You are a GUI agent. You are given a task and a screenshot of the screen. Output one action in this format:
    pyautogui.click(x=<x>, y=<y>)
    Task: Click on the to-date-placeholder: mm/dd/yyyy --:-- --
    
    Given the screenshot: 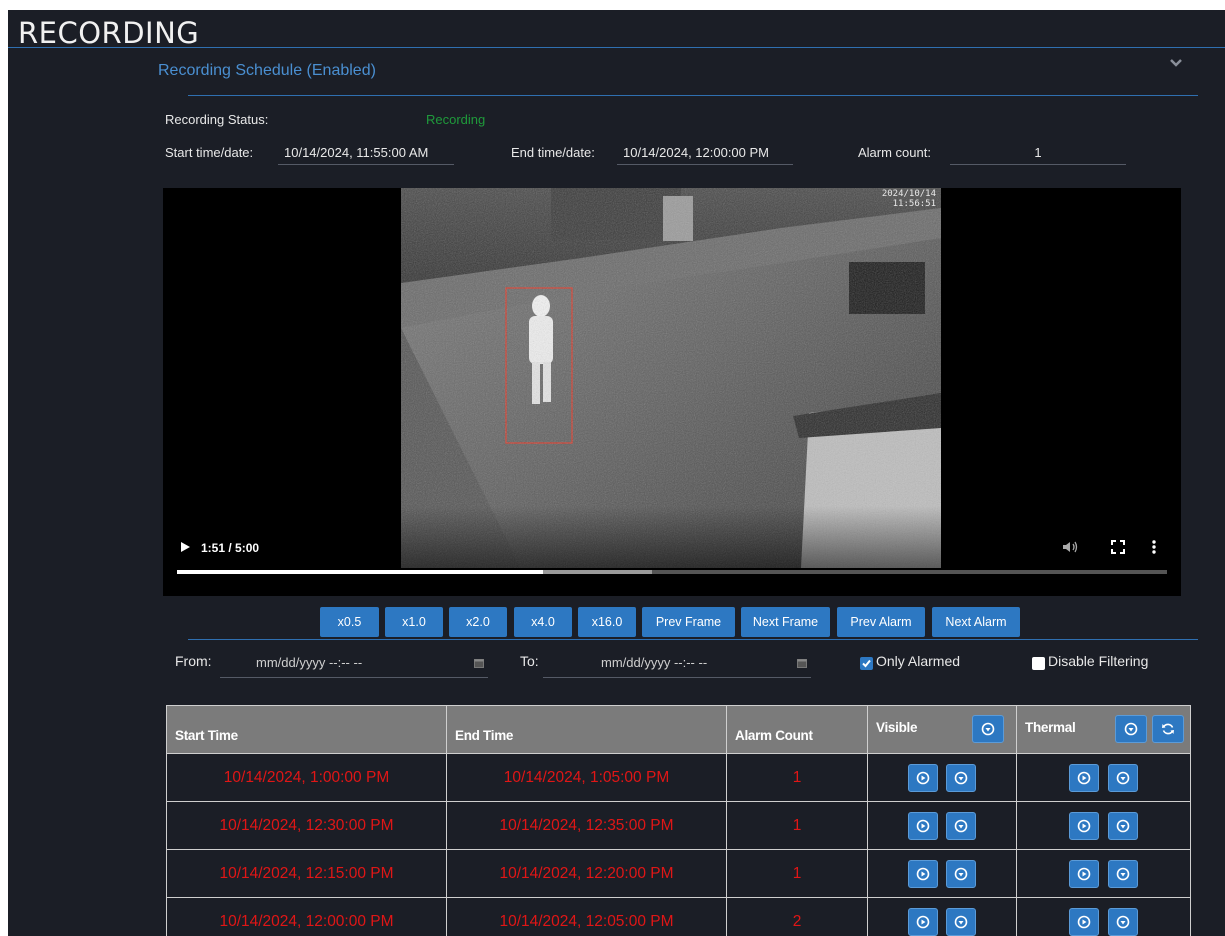 What is the action you would take?
    pyautogui.click(x=654, y=662)
    